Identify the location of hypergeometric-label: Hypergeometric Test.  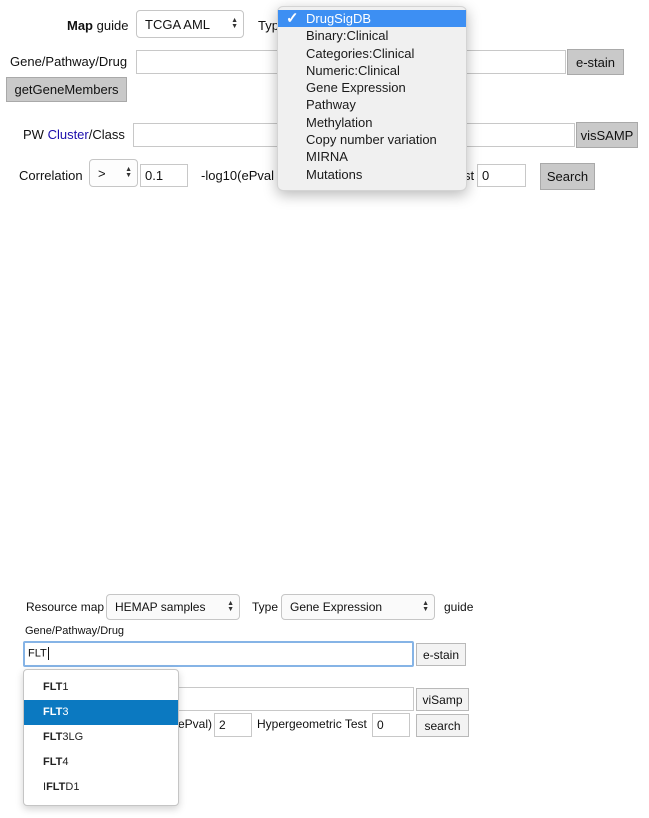
(312, 724).